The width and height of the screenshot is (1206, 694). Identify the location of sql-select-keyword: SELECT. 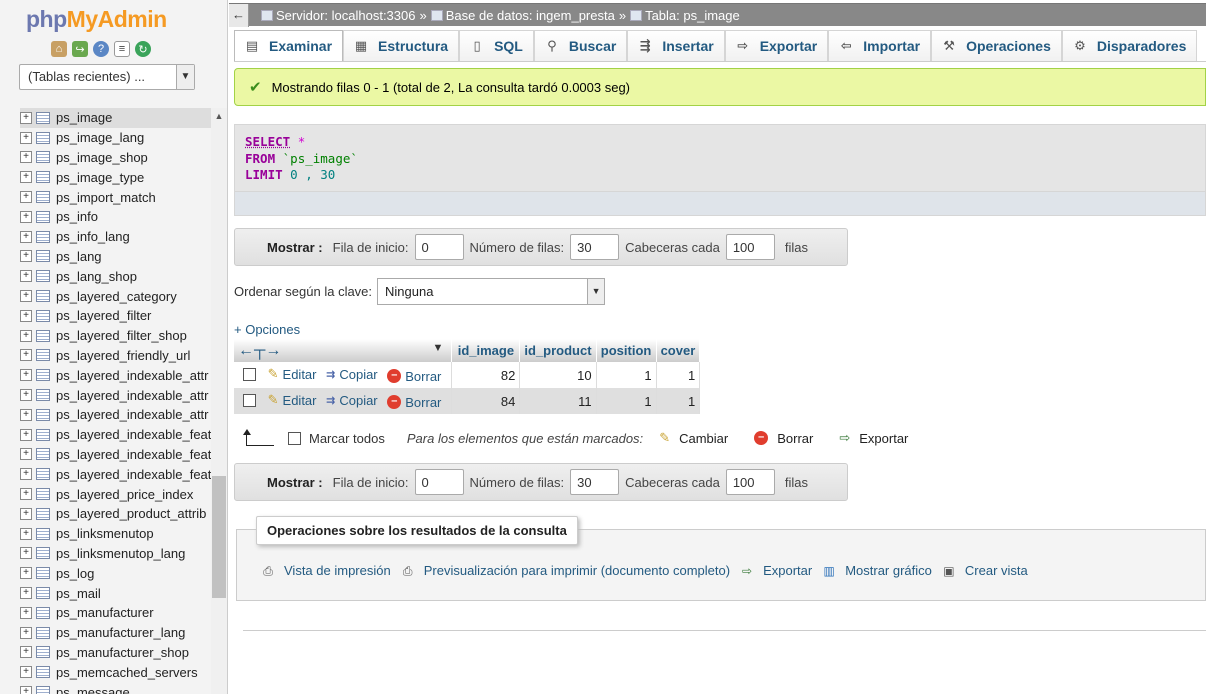
(267, 141).